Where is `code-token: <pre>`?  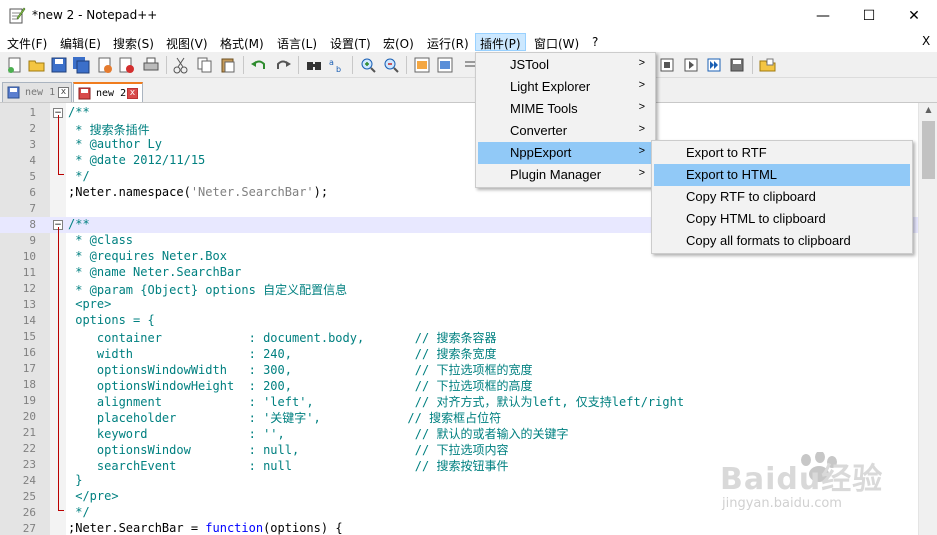
code-token: <pre> is located at coordinates (90, 304).